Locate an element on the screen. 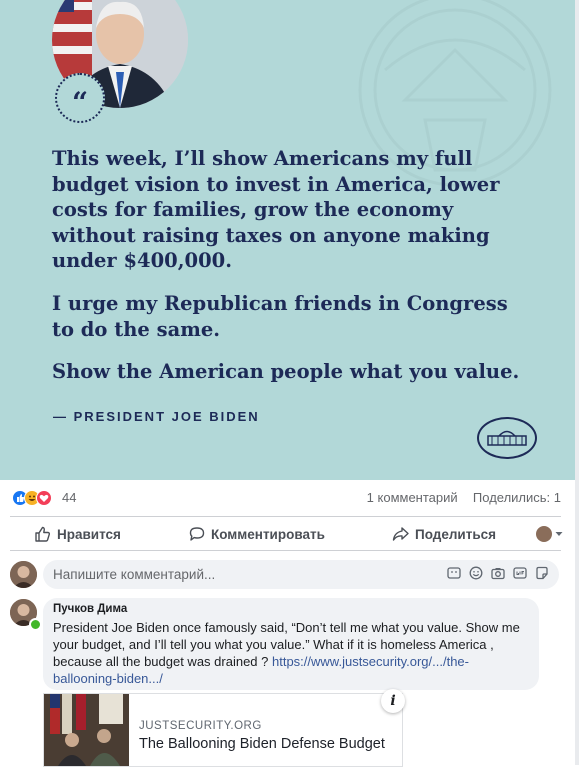  like-button: Нравится is located at coordinates (77, 534).